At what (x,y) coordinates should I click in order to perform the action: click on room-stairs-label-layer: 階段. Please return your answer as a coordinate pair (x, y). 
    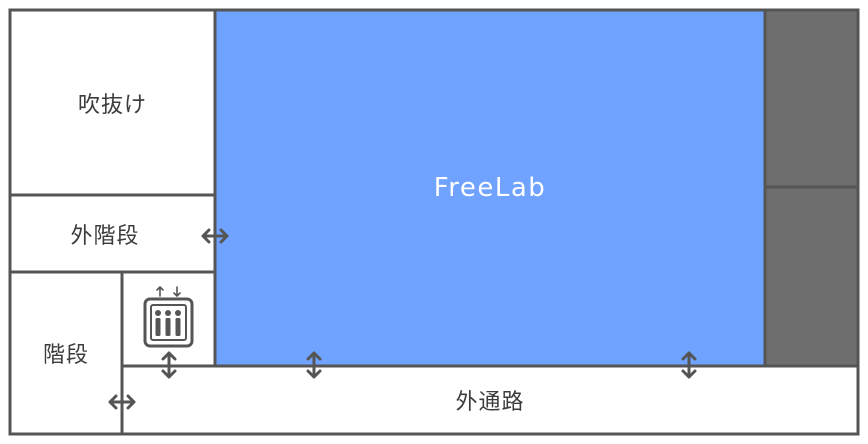
    Looking at the image, I should click on (66, 353).